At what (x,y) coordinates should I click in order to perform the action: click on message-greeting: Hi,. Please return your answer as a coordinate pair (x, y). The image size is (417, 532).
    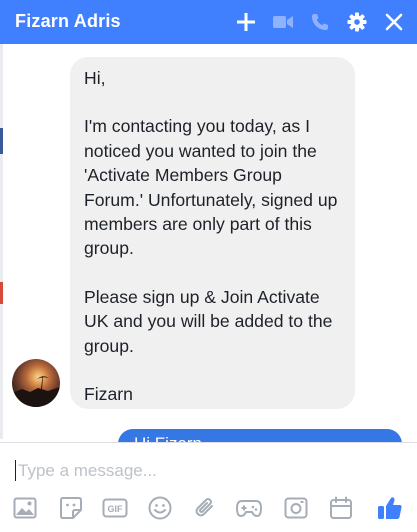
    Looking at the image, I should click on (95, 78).